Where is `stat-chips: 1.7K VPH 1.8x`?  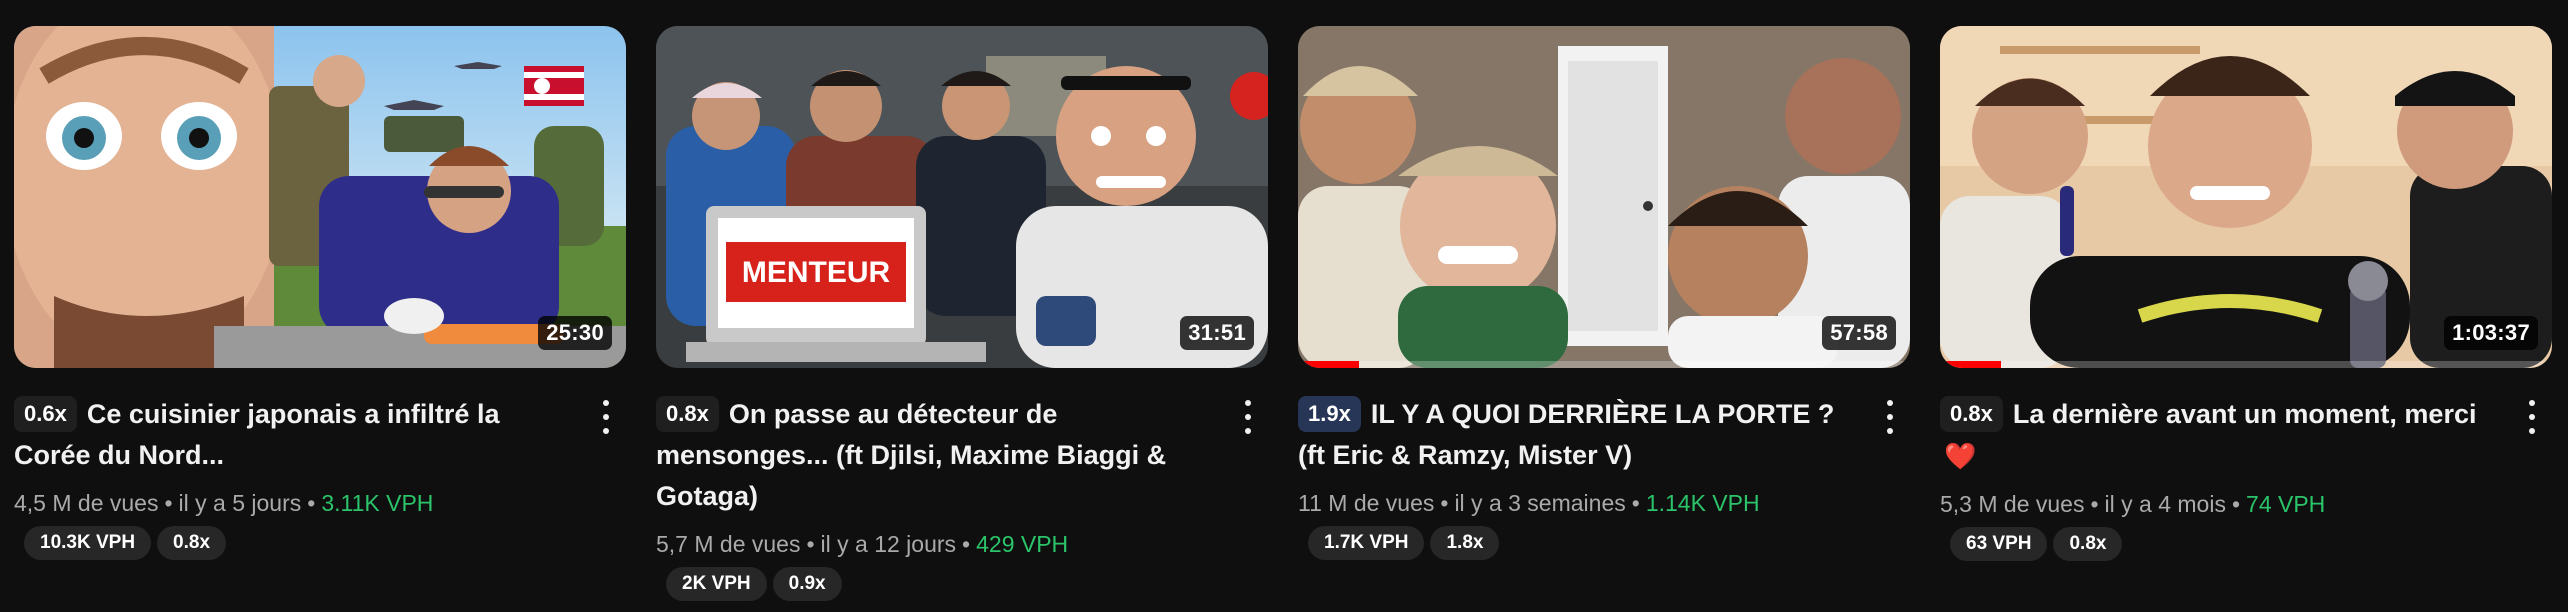
stat-chips: 1.7K VPH 1.8x is located at coordinates (1586, 543).